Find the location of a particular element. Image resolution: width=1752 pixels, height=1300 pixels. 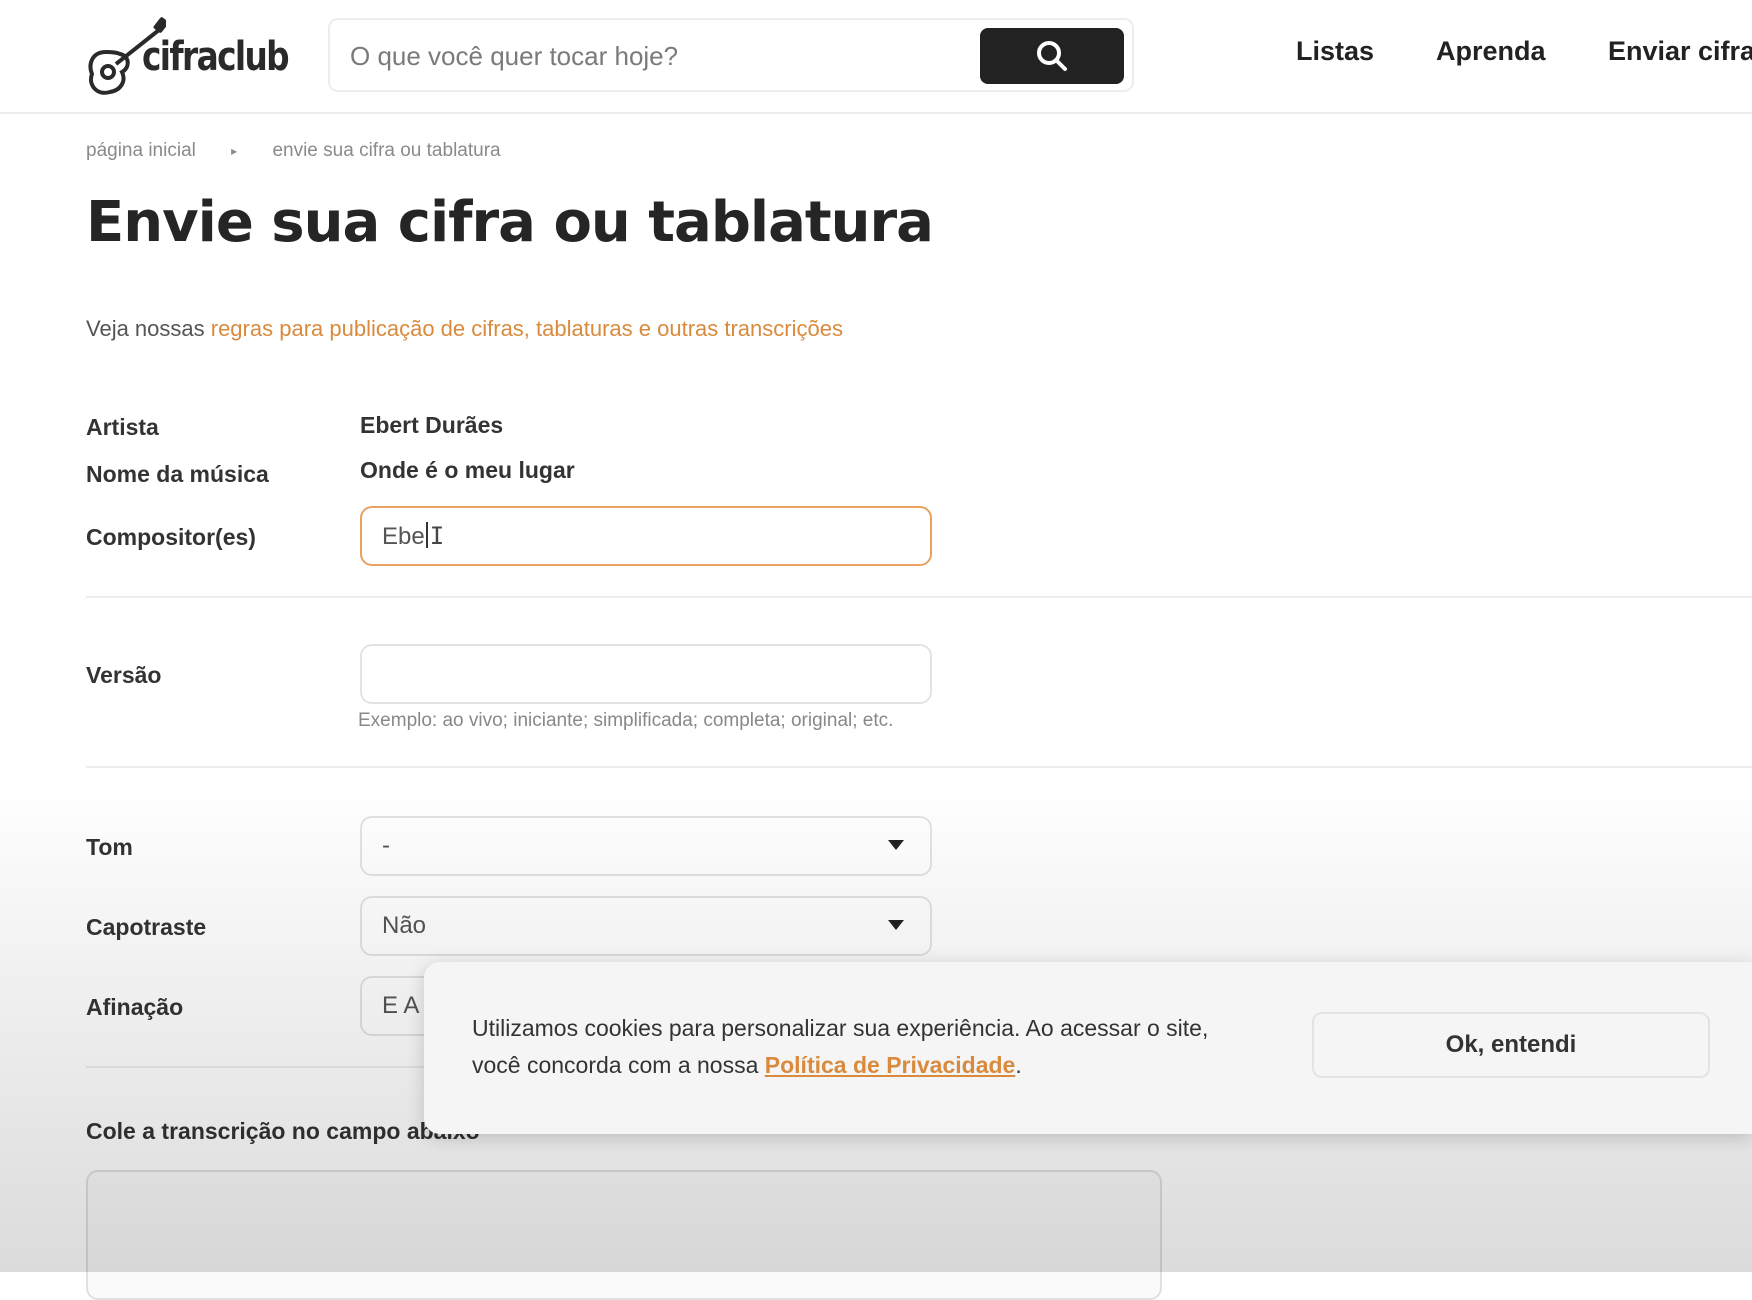

logo-text: cifraclub is located at coordinates (216, 57).